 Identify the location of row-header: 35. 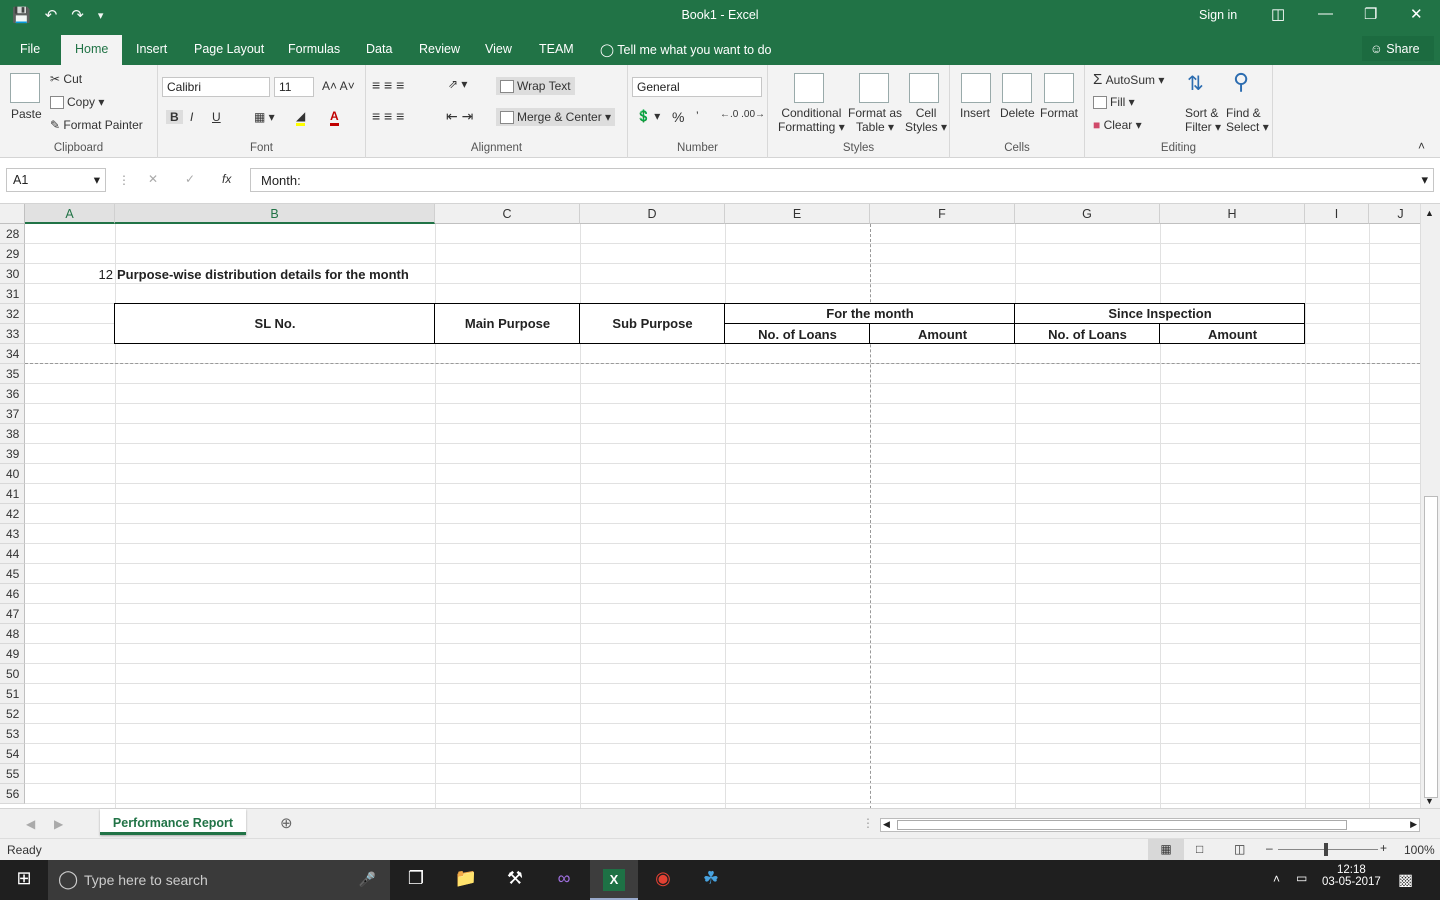
(12, 374).